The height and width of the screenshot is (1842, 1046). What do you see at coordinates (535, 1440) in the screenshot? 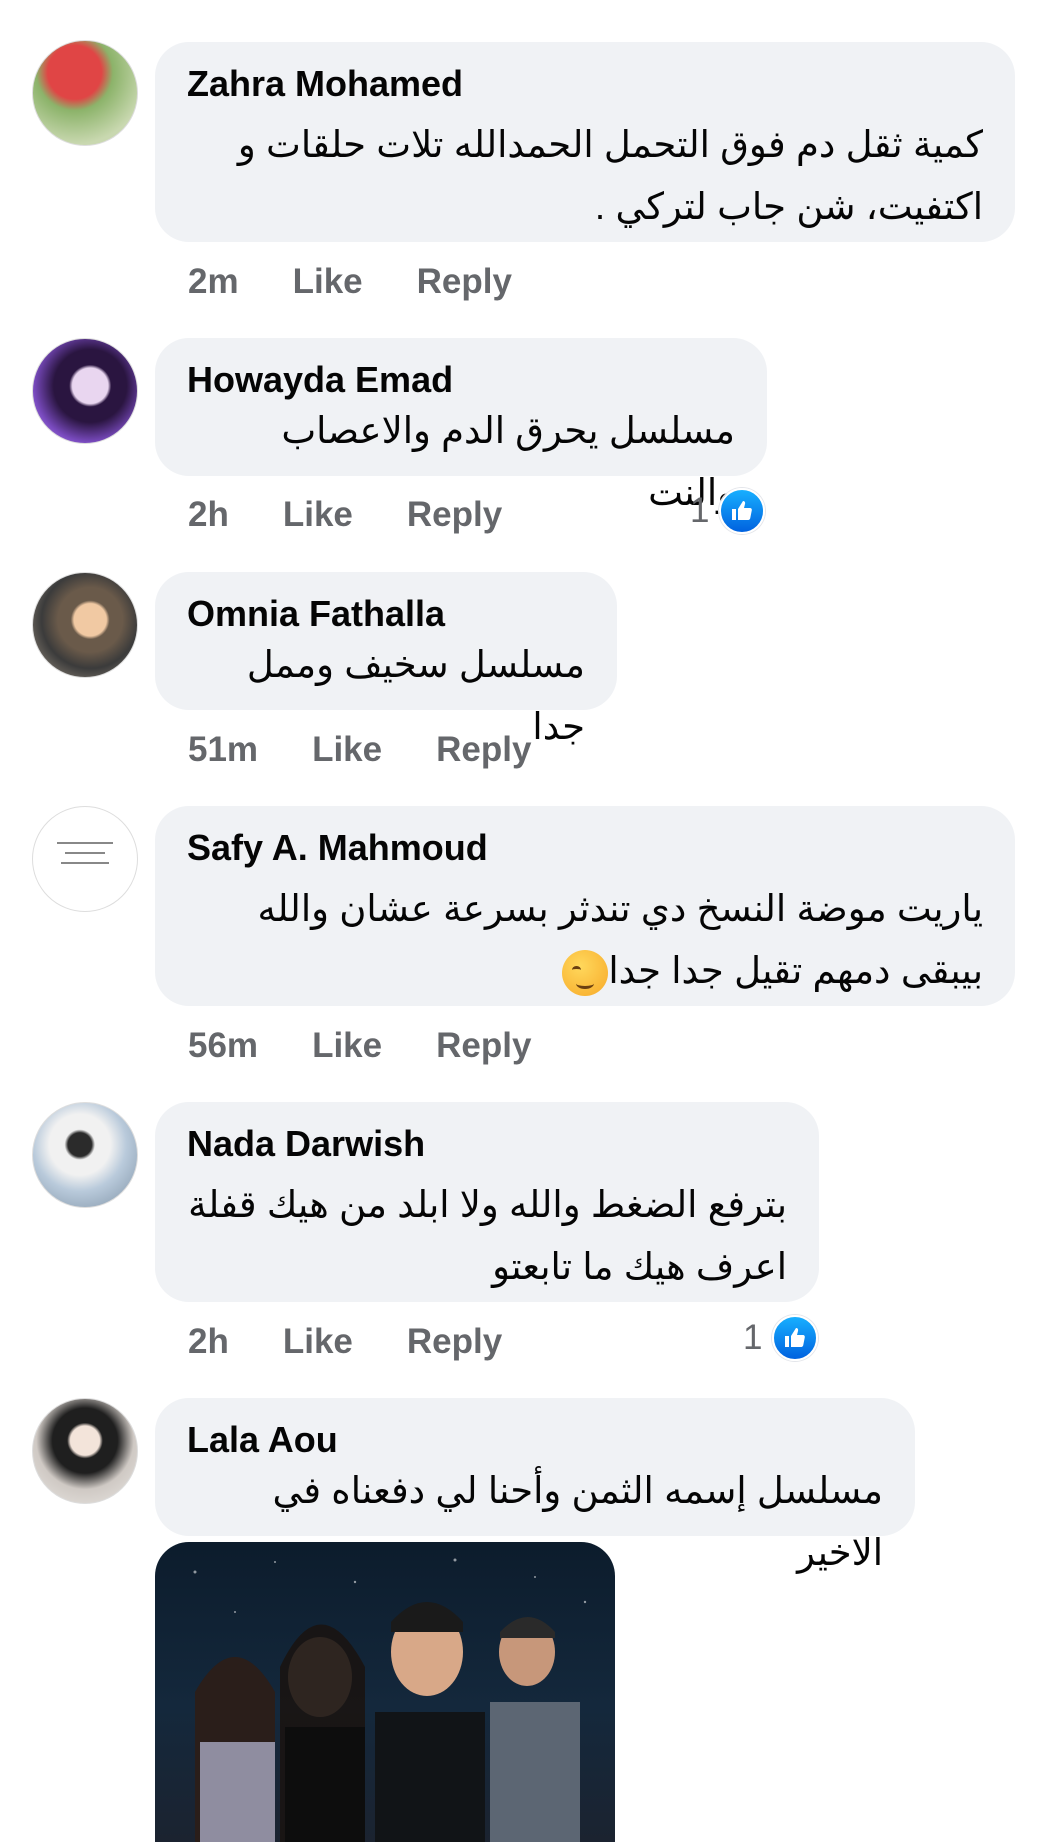
I see `commenter-name: Lala Aou` at bounding box center [535, 1440].